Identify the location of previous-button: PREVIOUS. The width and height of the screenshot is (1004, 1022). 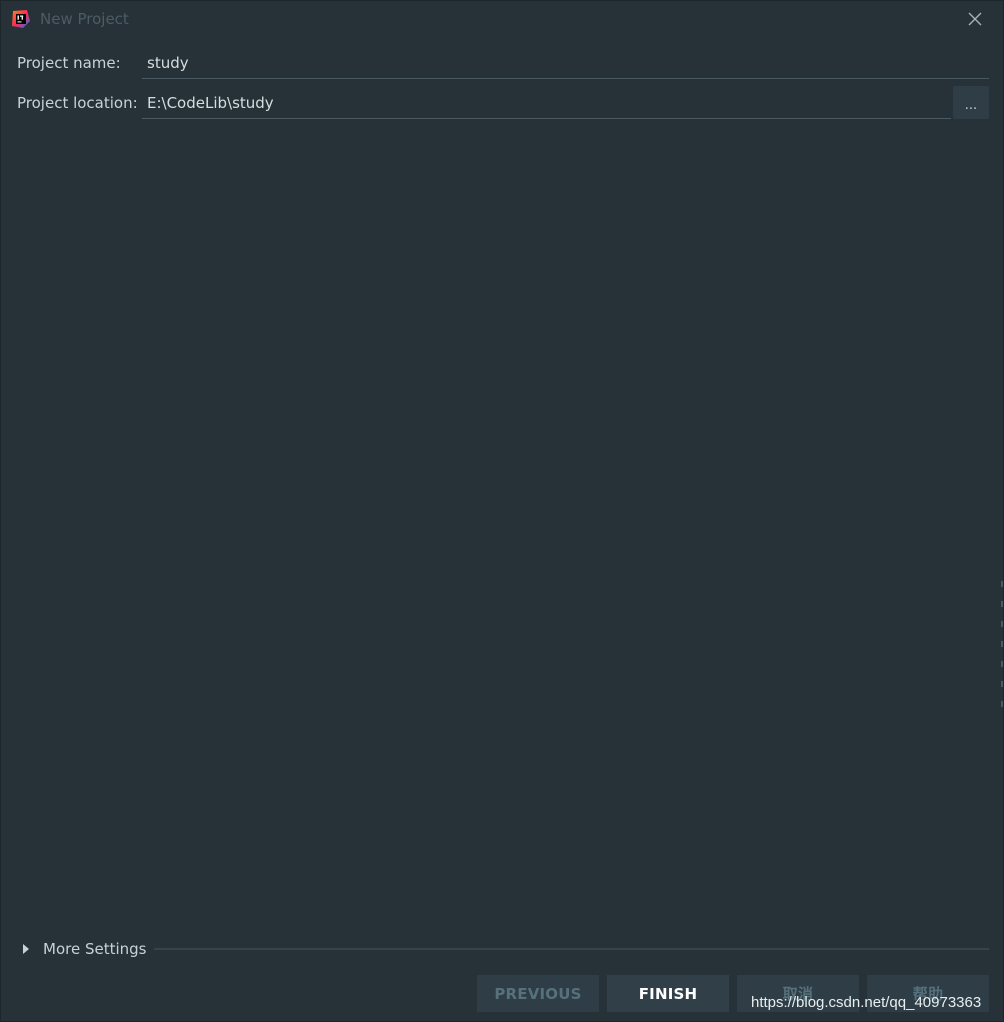
(538, 993).